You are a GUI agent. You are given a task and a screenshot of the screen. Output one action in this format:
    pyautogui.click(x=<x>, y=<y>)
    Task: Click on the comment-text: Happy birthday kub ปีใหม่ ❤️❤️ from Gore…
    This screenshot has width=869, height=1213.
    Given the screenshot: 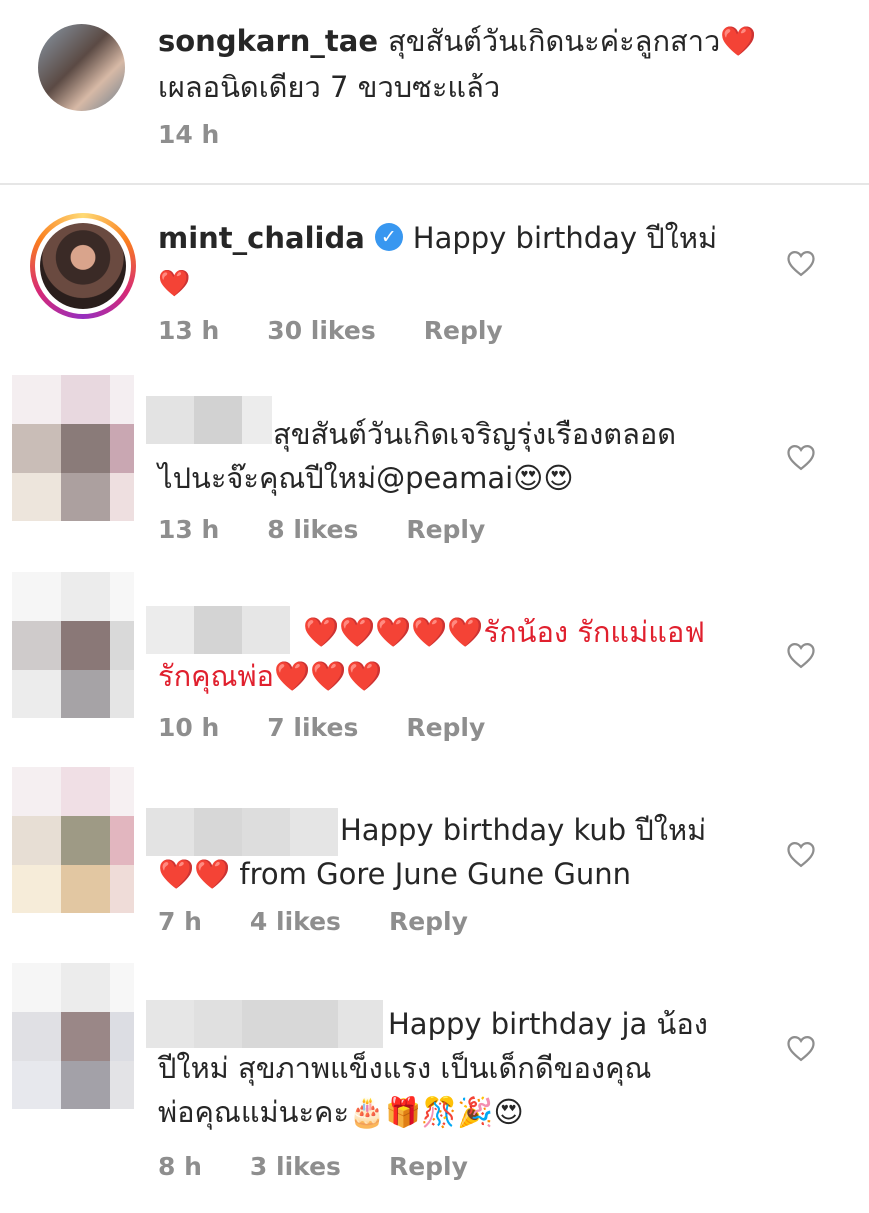 What is the action you would take?
    pyautogui.click(x=458, y=852)
    